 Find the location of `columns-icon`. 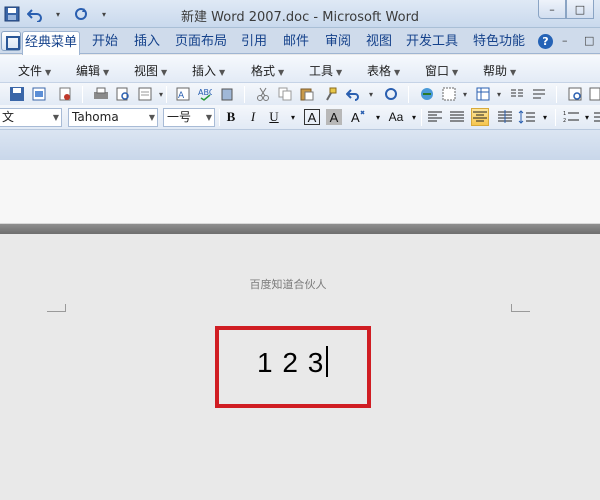

columns-icon is located at coordinates (517, 94).